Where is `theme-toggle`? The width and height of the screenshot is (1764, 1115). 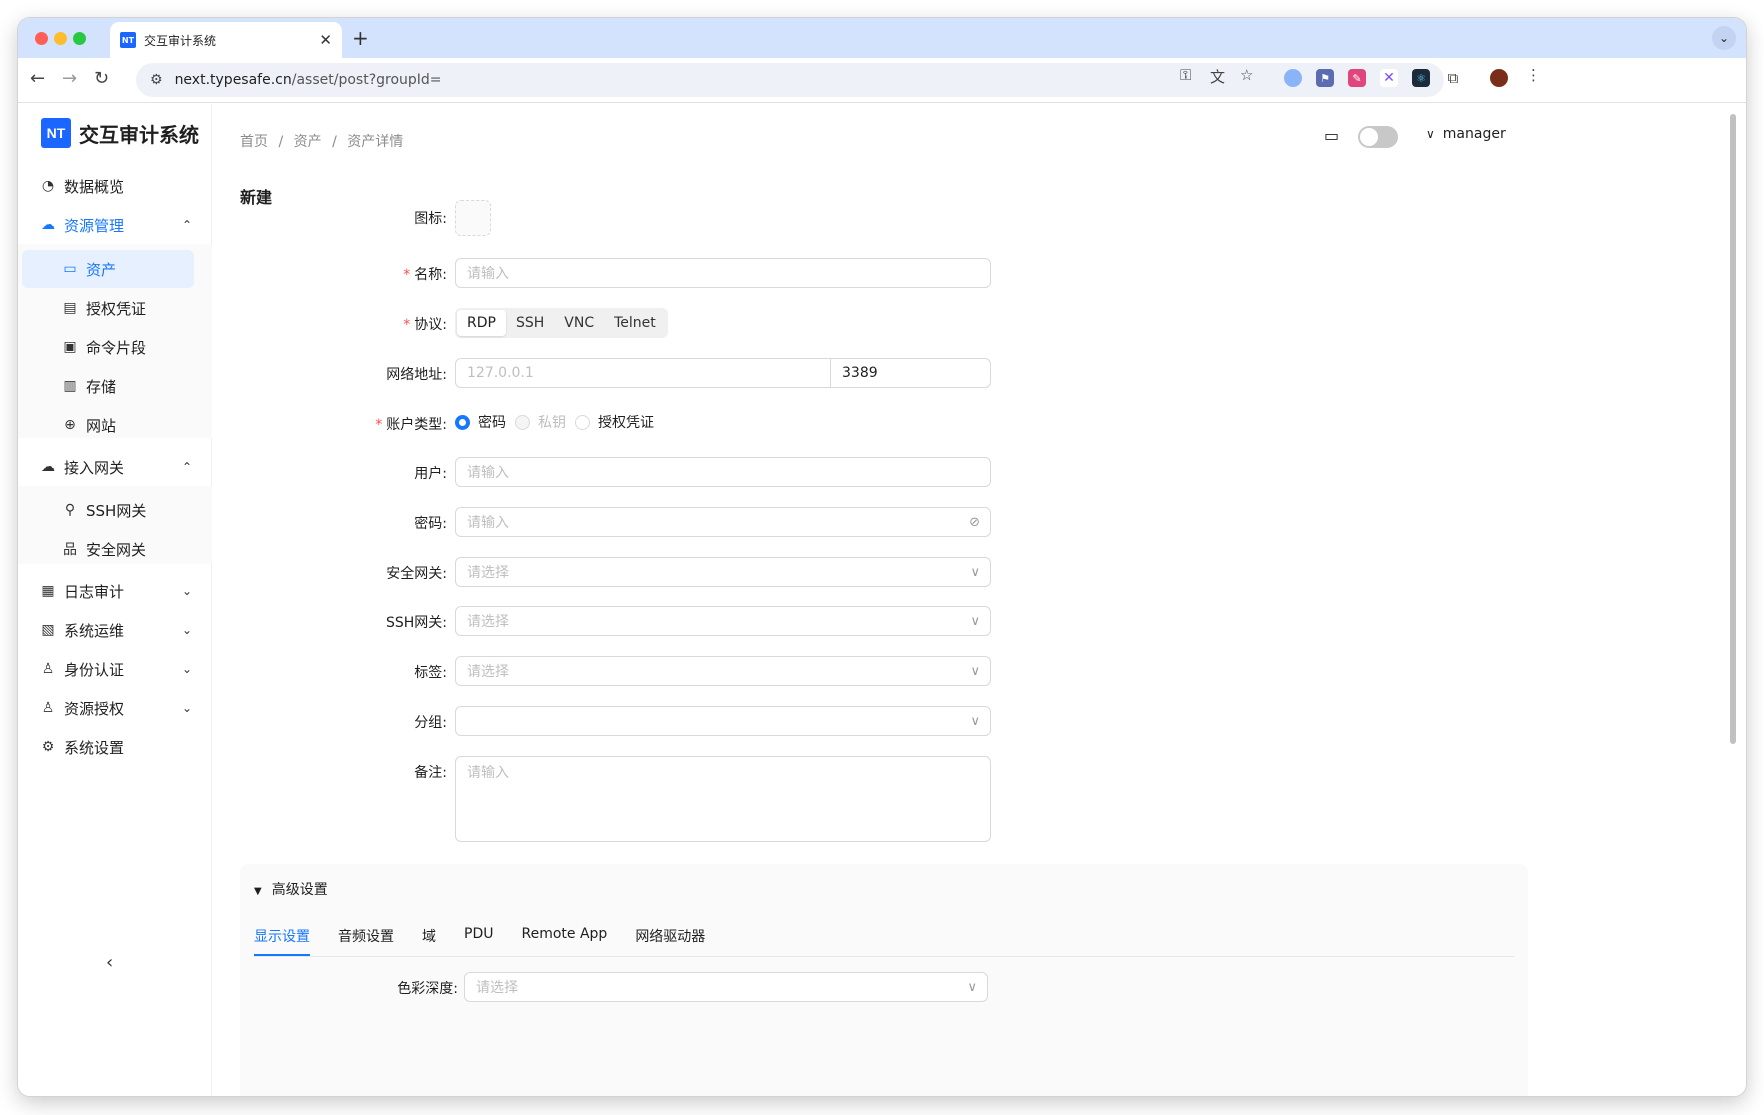 theme-toggle is located at coordinates (1378, 137).